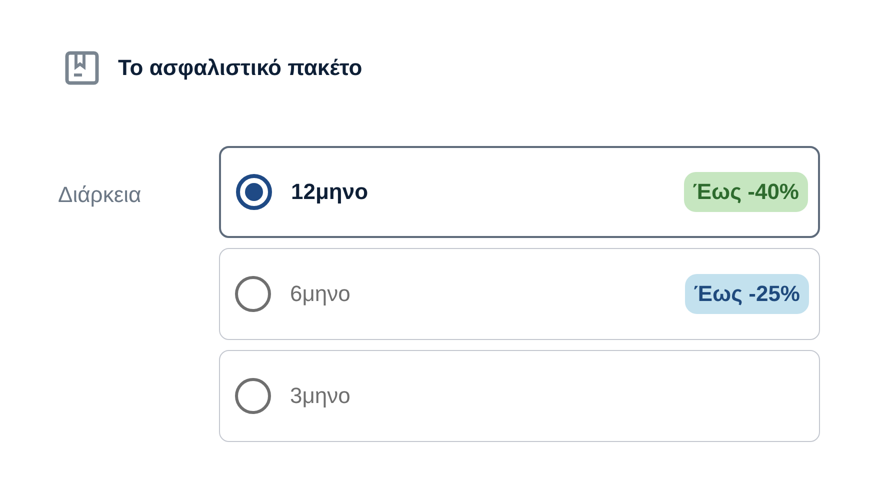 The image size is (884, 478). What do you see at coordinates (82, 68) in the screenshot?
I see `package-icon` at bounding box center [82, 68].